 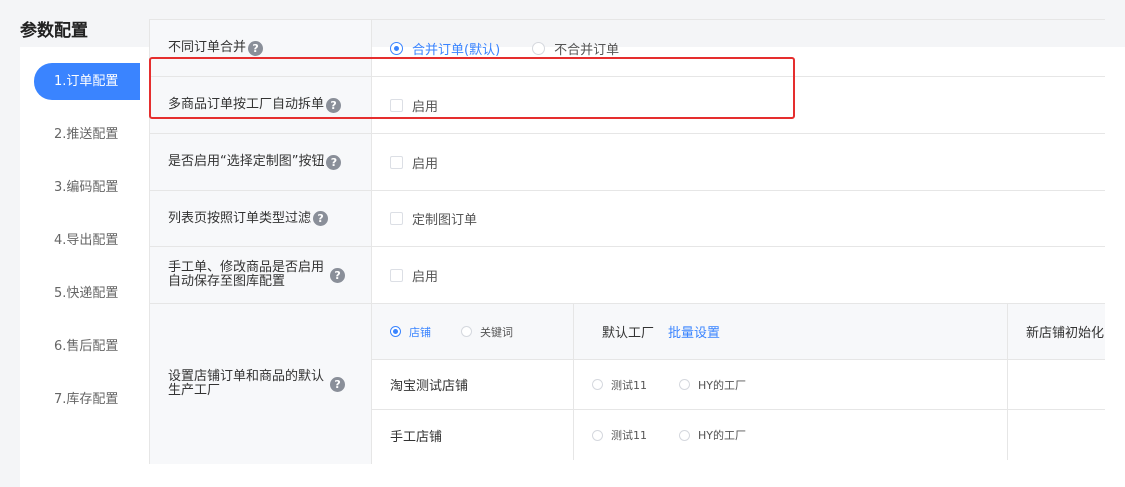 What do you see at coordinates (628, 333) in the screenshot?
I see `default-factory-label: 默认工厂` at bounding box center [628, 333].